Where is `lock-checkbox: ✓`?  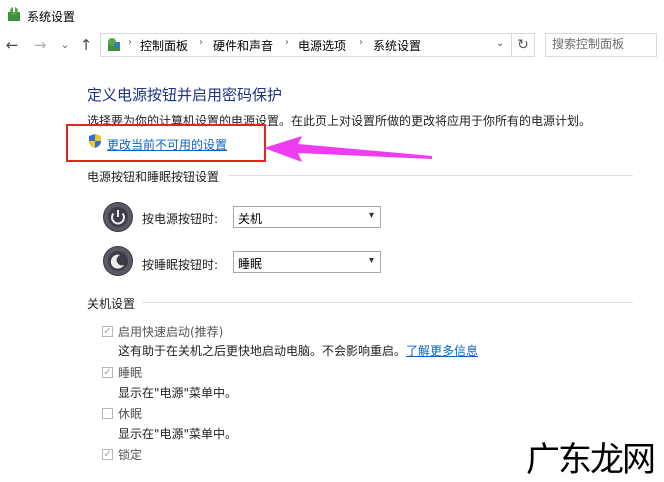
lock-checkbox: ✓ is located at coordinates (107, 454).